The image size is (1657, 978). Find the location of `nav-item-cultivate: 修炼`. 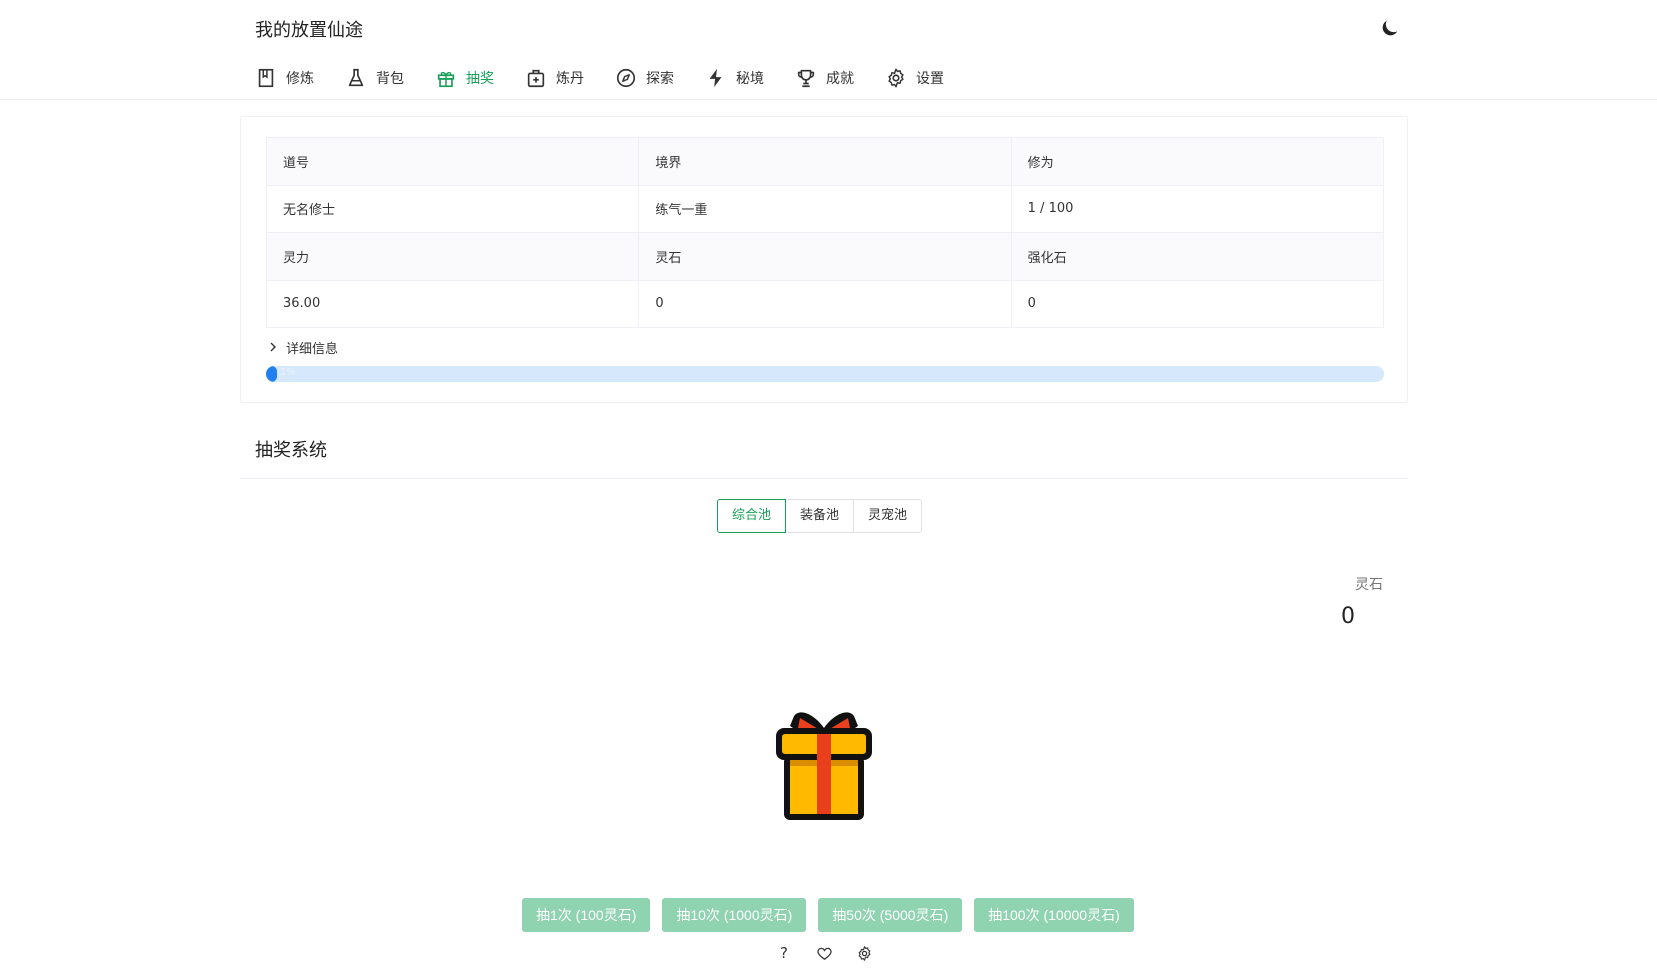

nav-item-cultivate: 修炼 is located at coordinates (284, 78).